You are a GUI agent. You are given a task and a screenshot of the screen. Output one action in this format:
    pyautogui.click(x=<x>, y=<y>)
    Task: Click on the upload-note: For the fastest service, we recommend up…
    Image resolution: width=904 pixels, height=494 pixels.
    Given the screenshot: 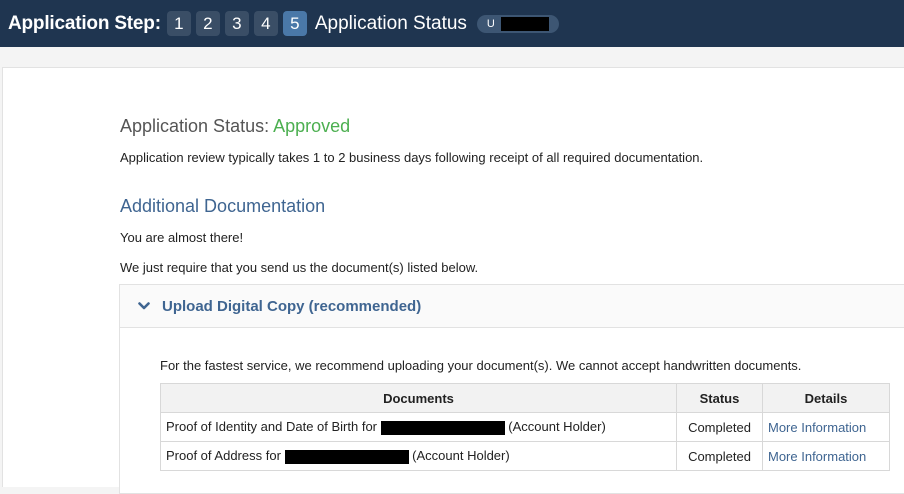 What is the action you would take?
    pyautogui.click(x=481, y=365)
    